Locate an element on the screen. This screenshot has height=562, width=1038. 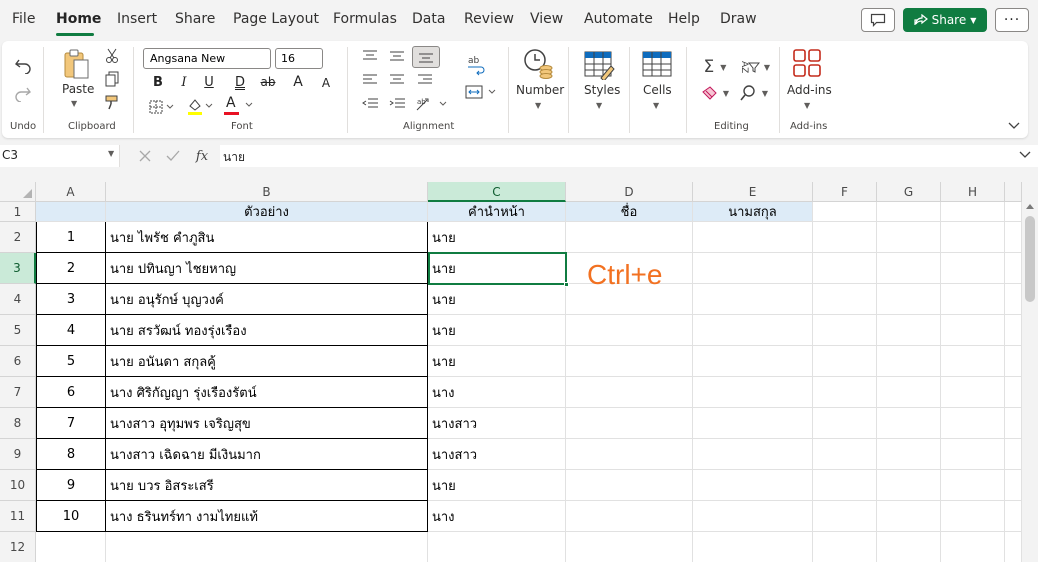
underline-button: U is located at coordinates (209, 82).